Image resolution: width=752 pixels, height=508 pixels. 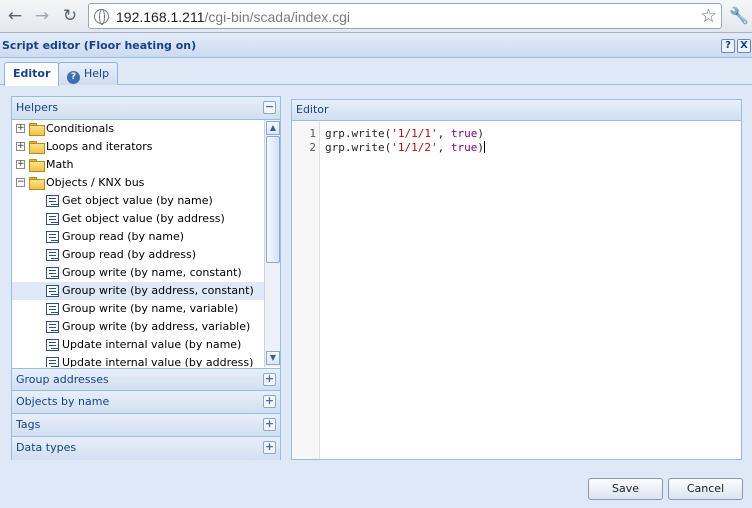 I want to click on tree-item-group-read-address: Group read (by address), so click(x=138, y=255).